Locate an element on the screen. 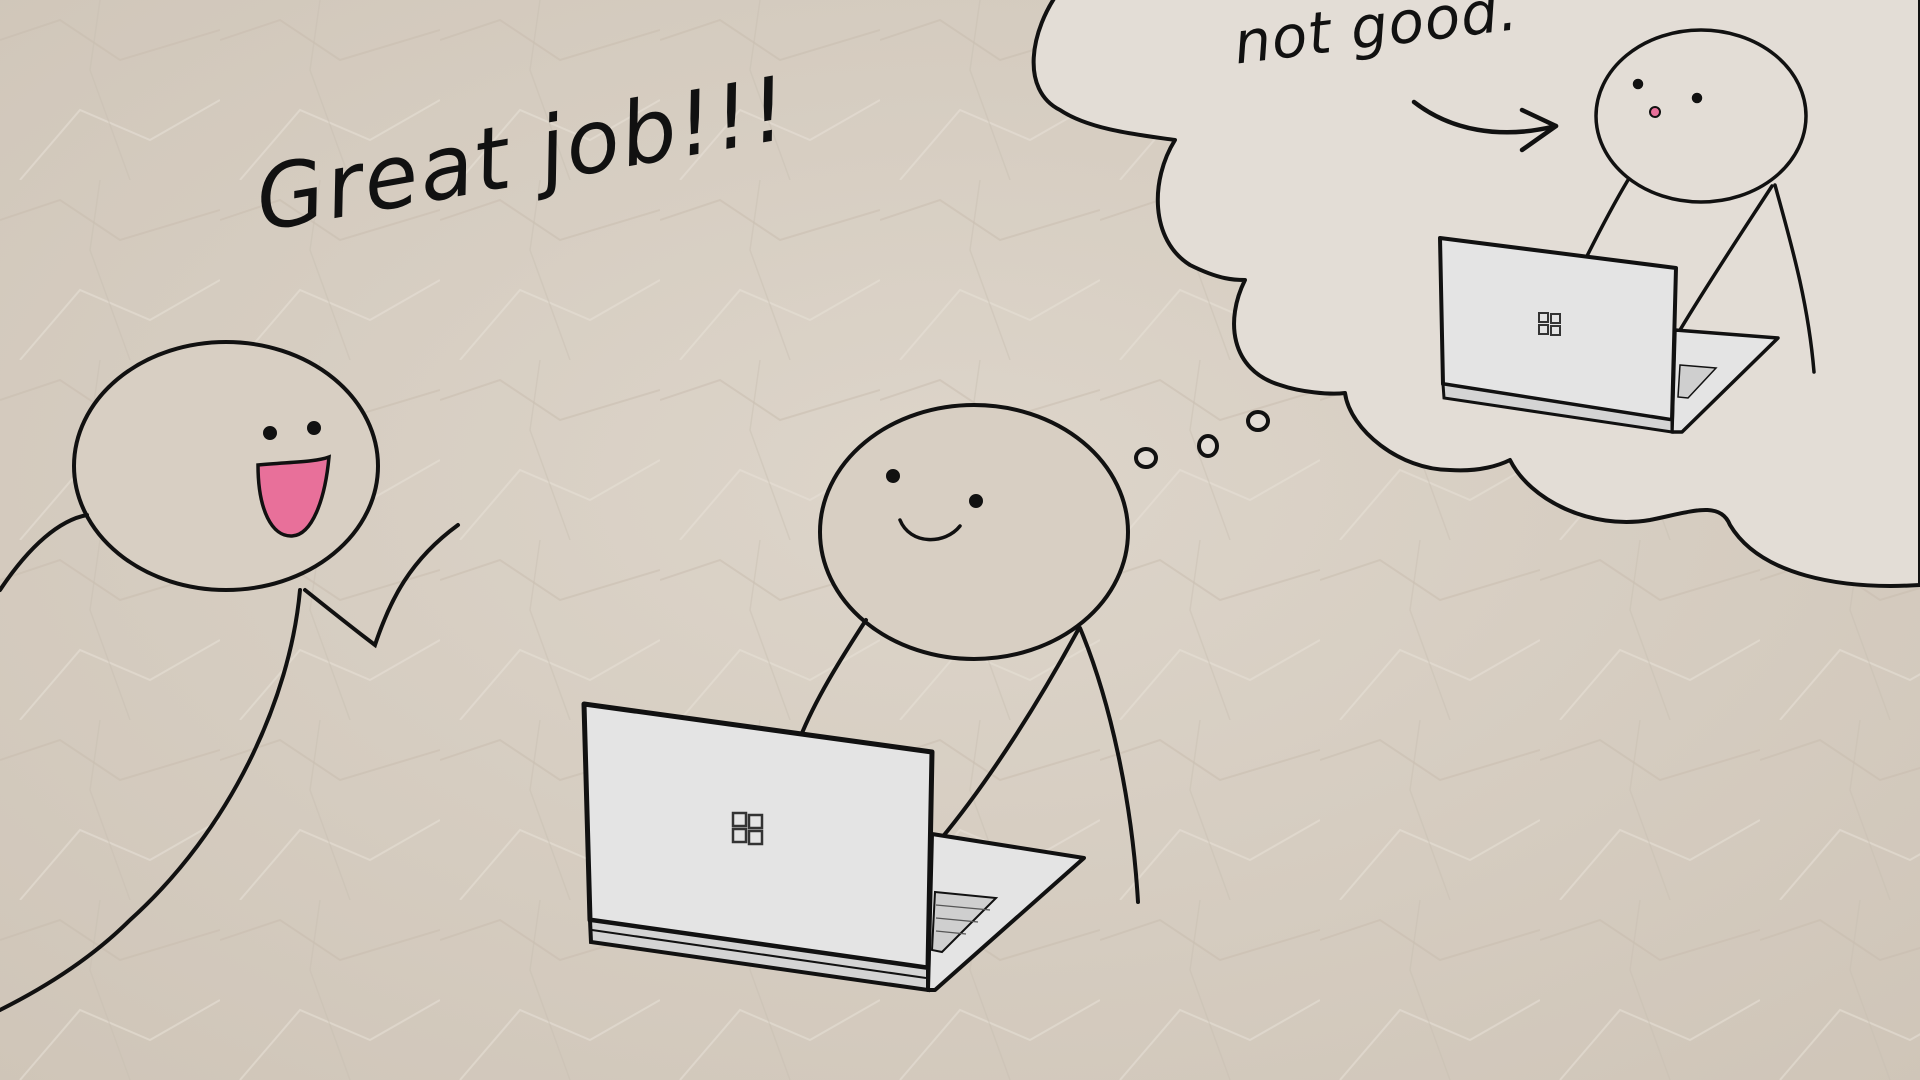  thought-bubble-large is located at coordinates (1258, 421).